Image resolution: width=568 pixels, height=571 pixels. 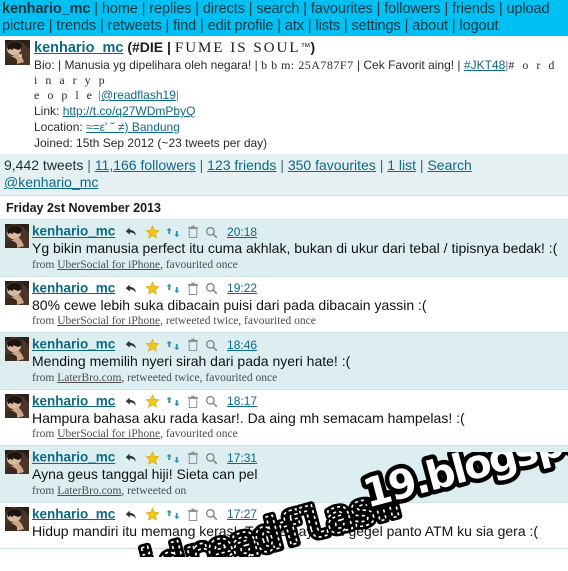 What do you see at coordinates (138, 95) in the screenshot?
I see `bio-mention-readflash19: @readflash19` at bounding box center [138, 95].